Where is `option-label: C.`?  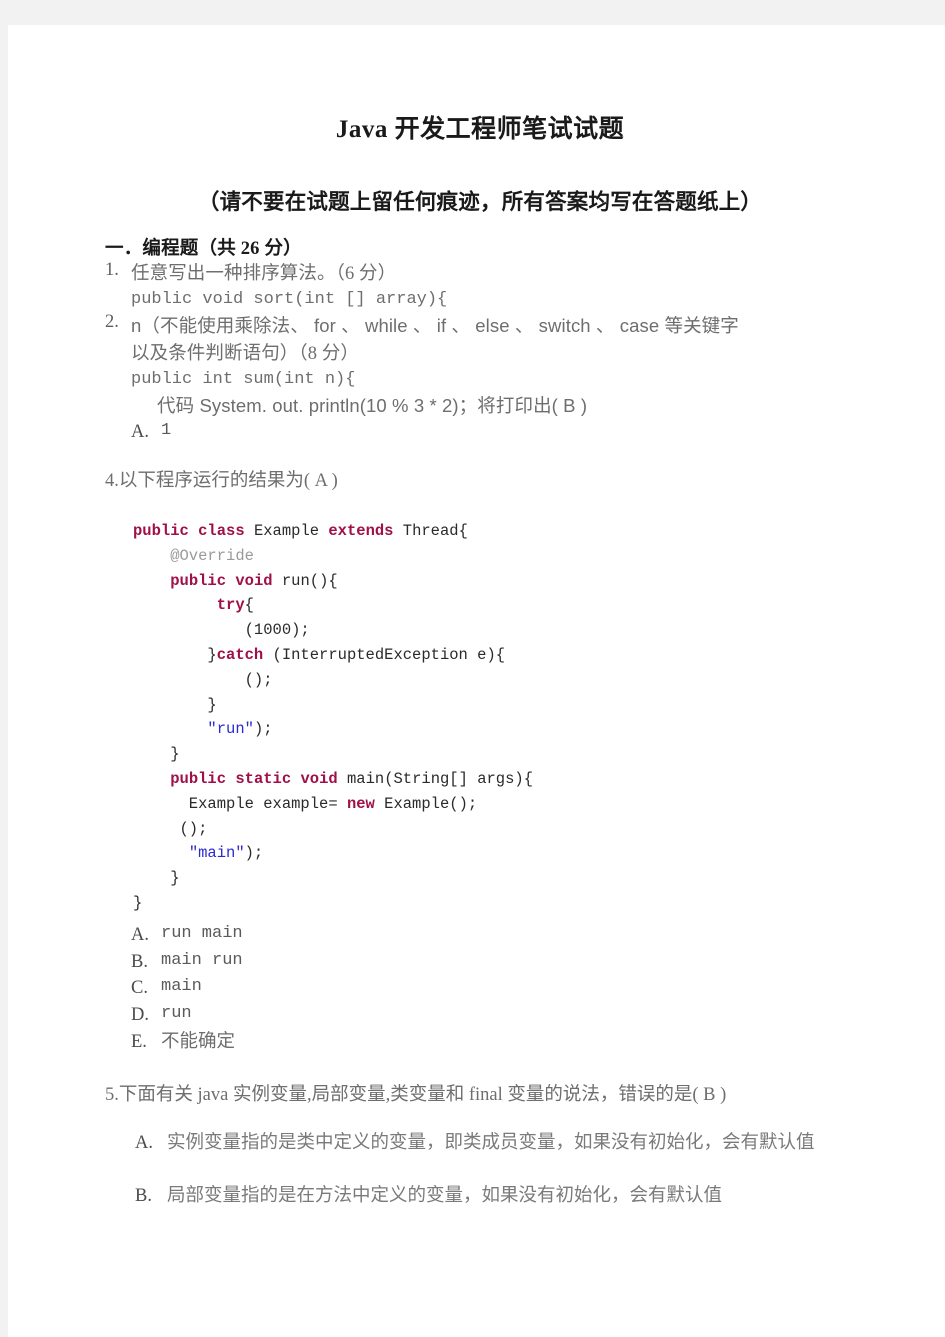 option-label: C. is located at coordinates (139, 988).